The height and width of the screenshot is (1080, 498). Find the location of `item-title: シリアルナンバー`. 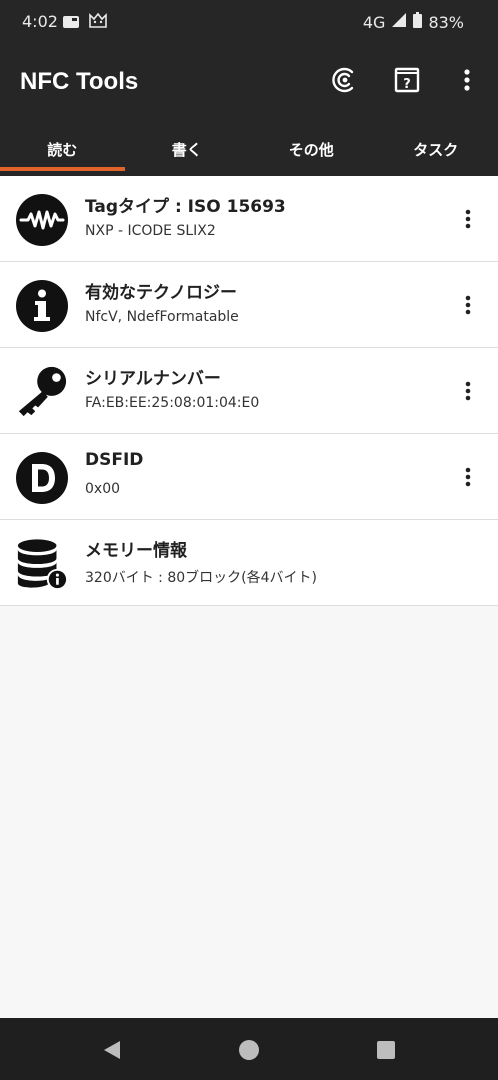

item-title: シリアルナンバー is located at coordinates (153, 379).